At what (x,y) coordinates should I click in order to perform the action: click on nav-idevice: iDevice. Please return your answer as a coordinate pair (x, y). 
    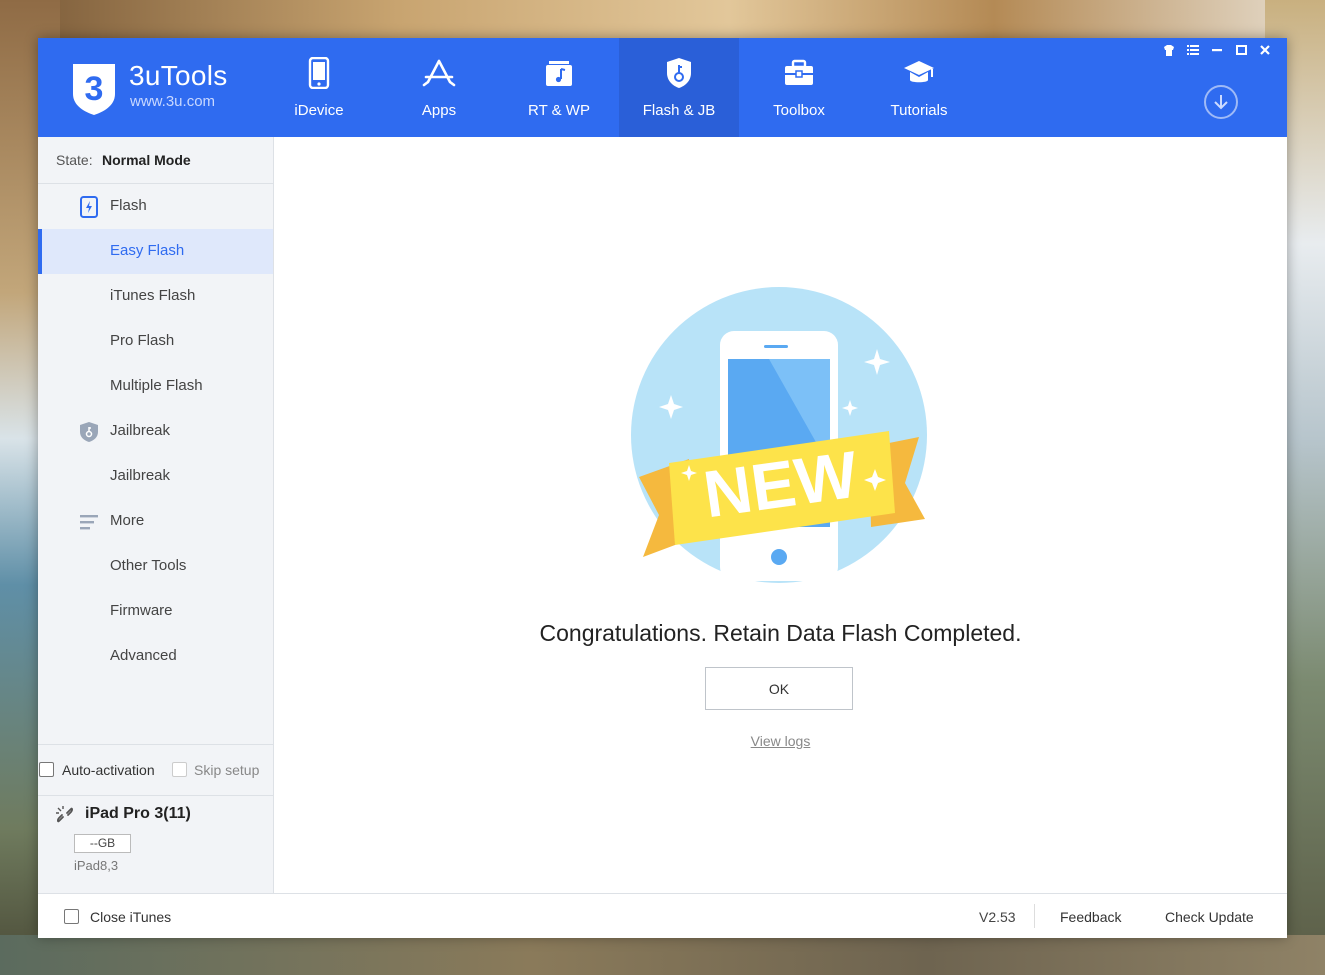
    Looking at the image, I should click on (319, 87).